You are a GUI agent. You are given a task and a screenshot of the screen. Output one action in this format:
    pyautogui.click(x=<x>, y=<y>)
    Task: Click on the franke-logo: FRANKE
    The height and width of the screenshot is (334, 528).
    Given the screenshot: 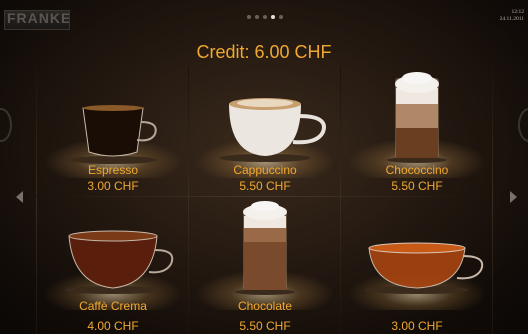 What is the action you would take?
    pyautogui.click(x=37, y=20)
    